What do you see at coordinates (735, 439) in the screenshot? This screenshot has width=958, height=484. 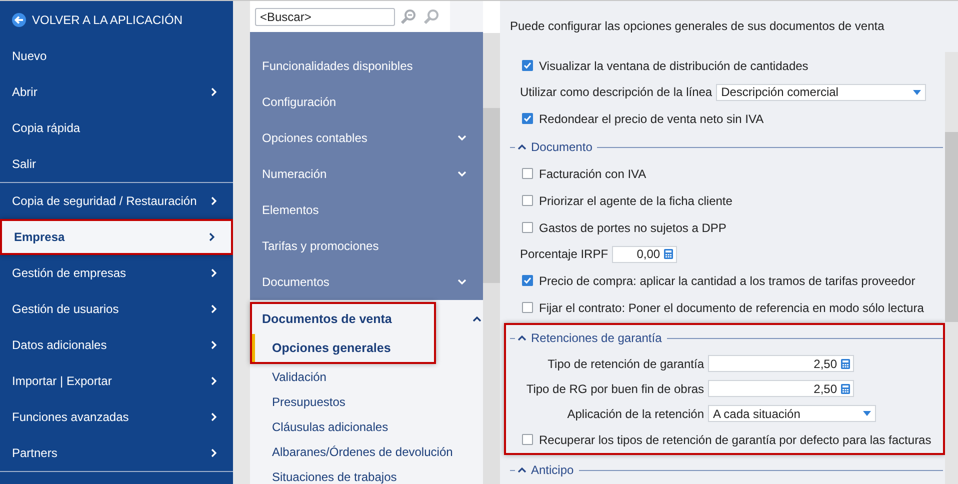 I see `checkbox-label: Recuperar los tipos de retención de garantía por defecto para las facturas` at bounding box center [735, 439].